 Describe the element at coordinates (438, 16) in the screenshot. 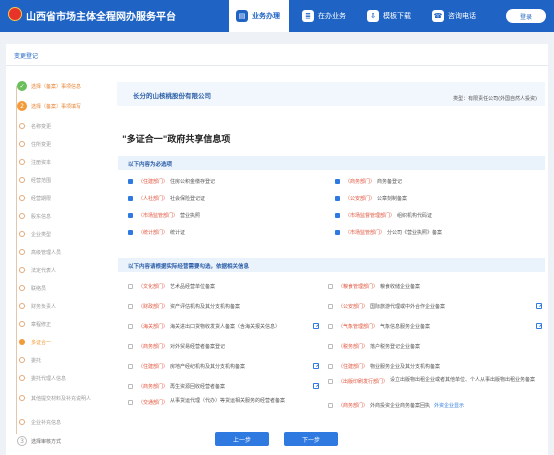

I see `phone-icon: ☎` at that location.